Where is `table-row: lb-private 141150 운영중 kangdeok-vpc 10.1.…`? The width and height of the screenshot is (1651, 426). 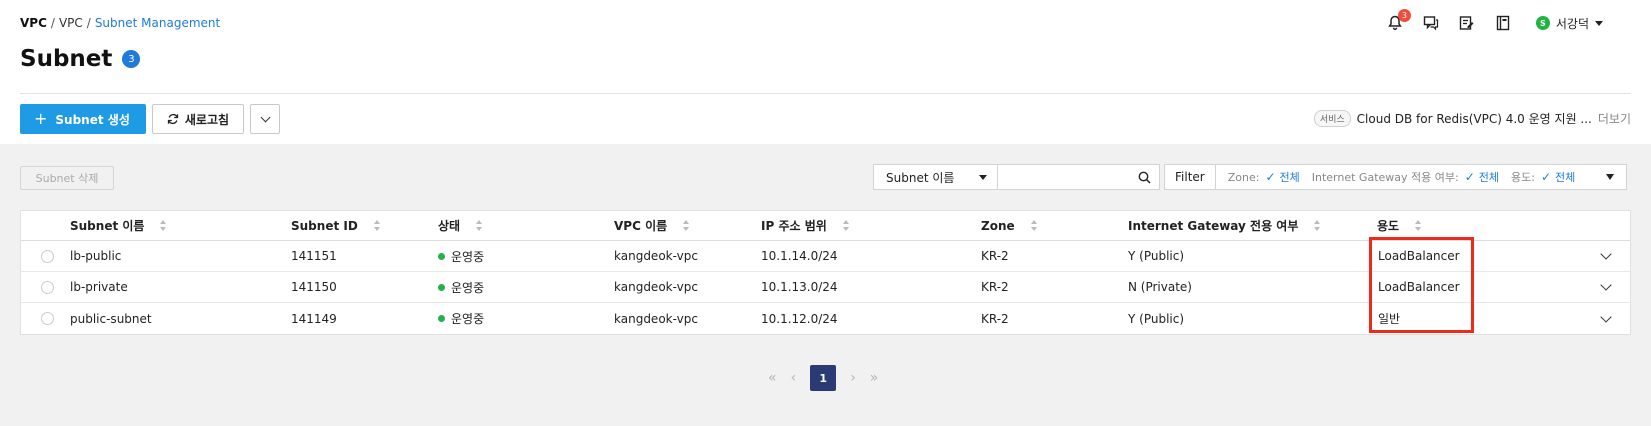 table-row: lb-private 141150 운영중 kangdeok-vpc 10.1.… is located at coordinates (825, 287).